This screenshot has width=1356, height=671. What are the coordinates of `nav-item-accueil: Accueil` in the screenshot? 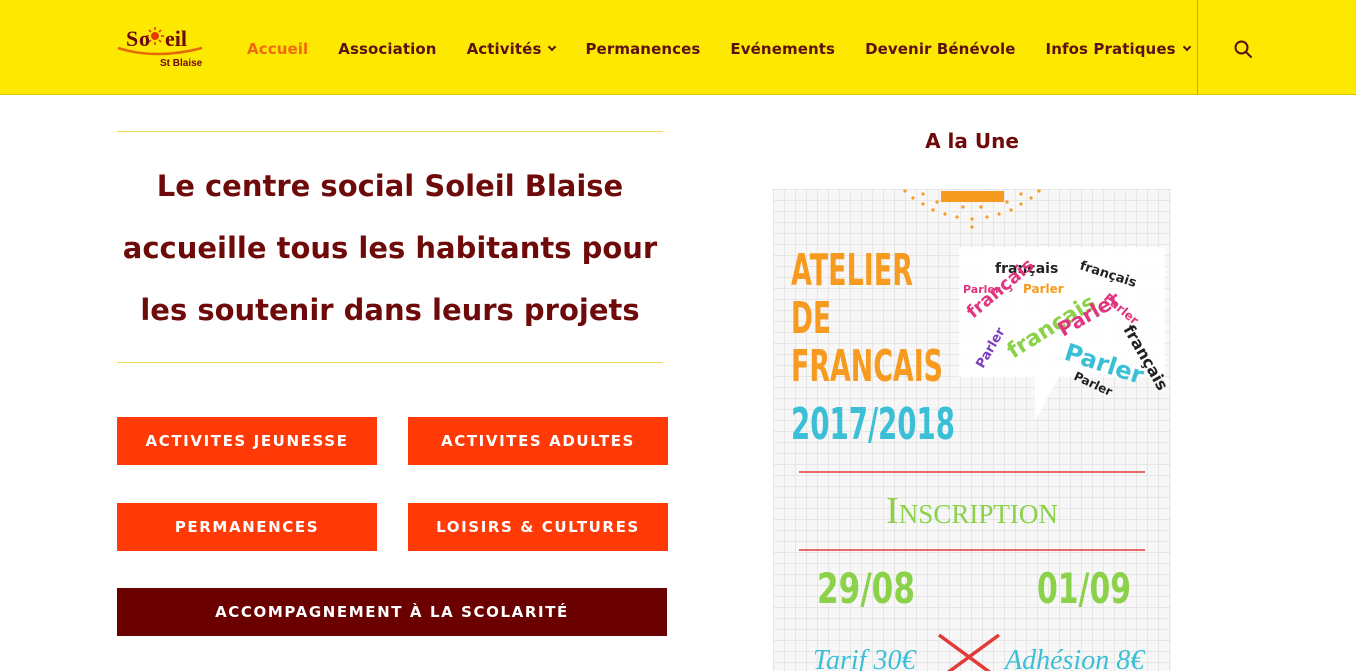 It's located at (277, 49).